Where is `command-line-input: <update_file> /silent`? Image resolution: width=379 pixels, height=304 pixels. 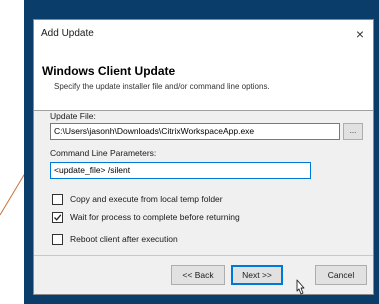
command-line-input: <update_file> /silent is located at coordinates (180, 170).